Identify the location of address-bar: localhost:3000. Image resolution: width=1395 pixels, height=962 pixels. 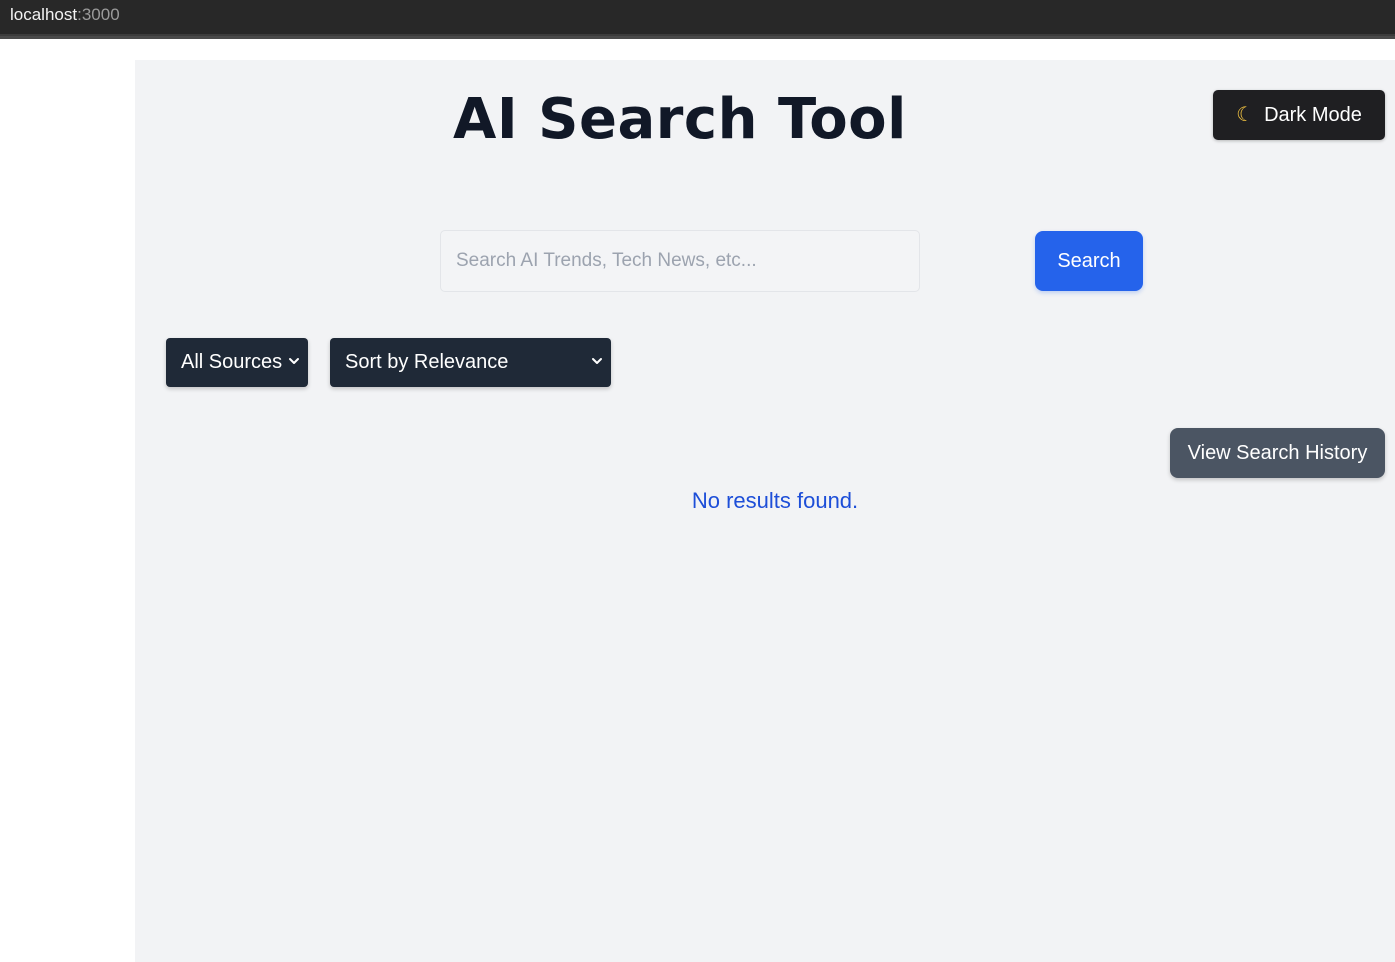
(65, 15).